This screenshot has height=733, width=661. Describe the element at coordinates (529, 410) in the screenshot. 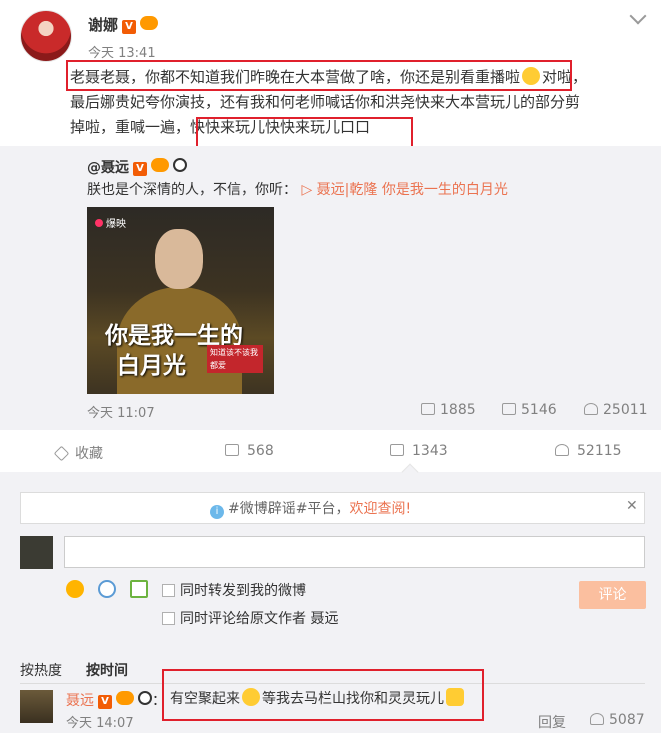

I see `repost-comment-count: 5146` at that location.